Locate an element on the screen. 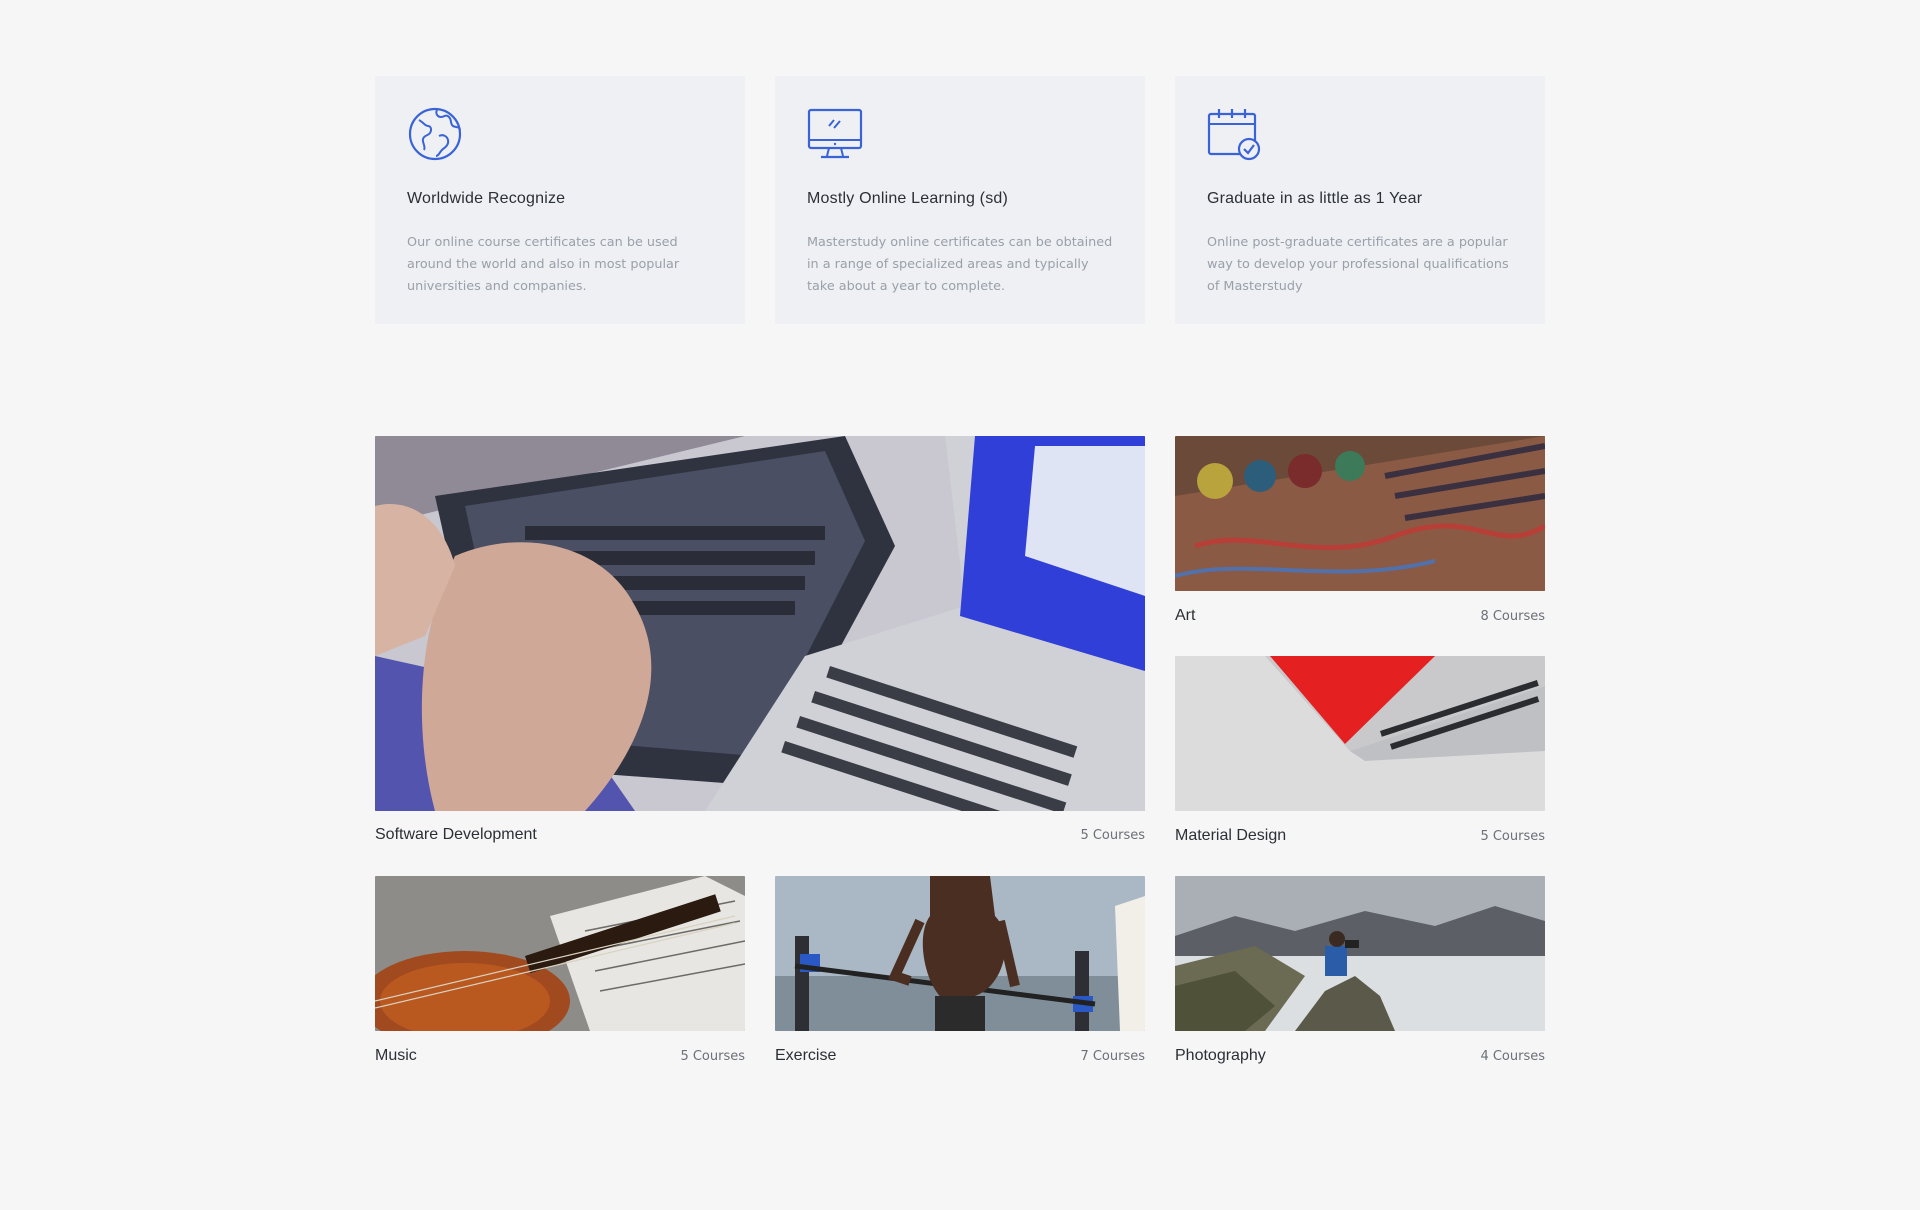 This screenshot has width=1920, height=1210. category-count: 8 Courses is located at coordinates (1512, 616).